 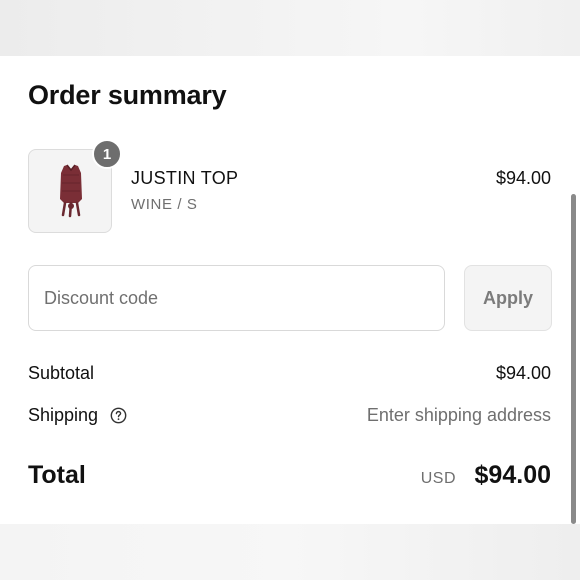 I want to click on total-currency: USD, so click(x=438, y=478).